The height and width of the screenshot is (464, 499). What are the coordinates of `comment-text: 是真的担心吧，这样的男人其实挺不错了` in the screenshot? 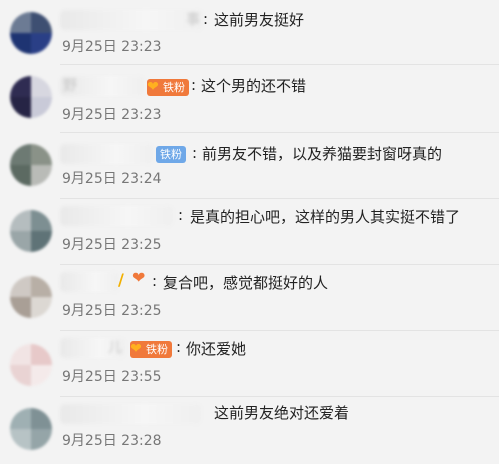 It's located at (325, 217).